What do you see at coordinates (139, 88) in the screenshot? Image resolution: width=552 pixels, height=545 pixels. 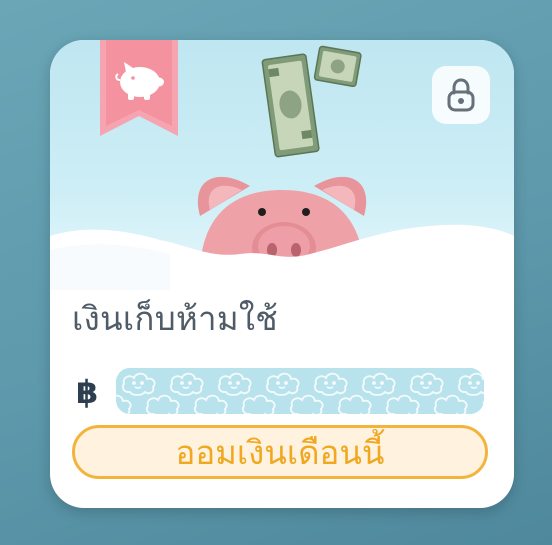 I see `ribbon-badge` at bounding box center [139, 88].